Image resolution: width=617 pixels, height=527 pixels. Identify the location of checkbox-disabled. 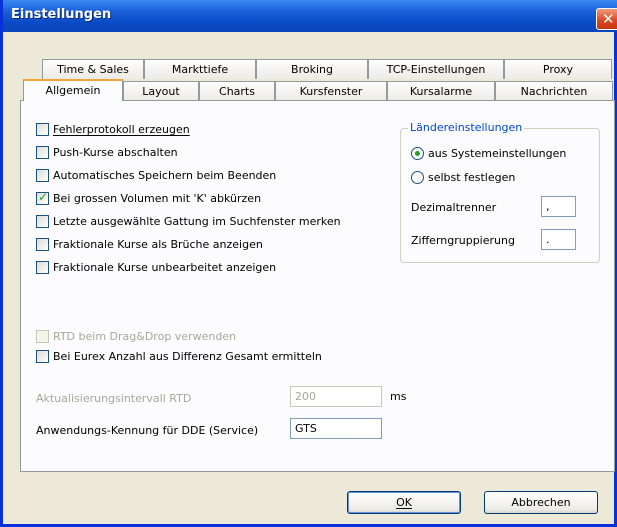
(42, 336).